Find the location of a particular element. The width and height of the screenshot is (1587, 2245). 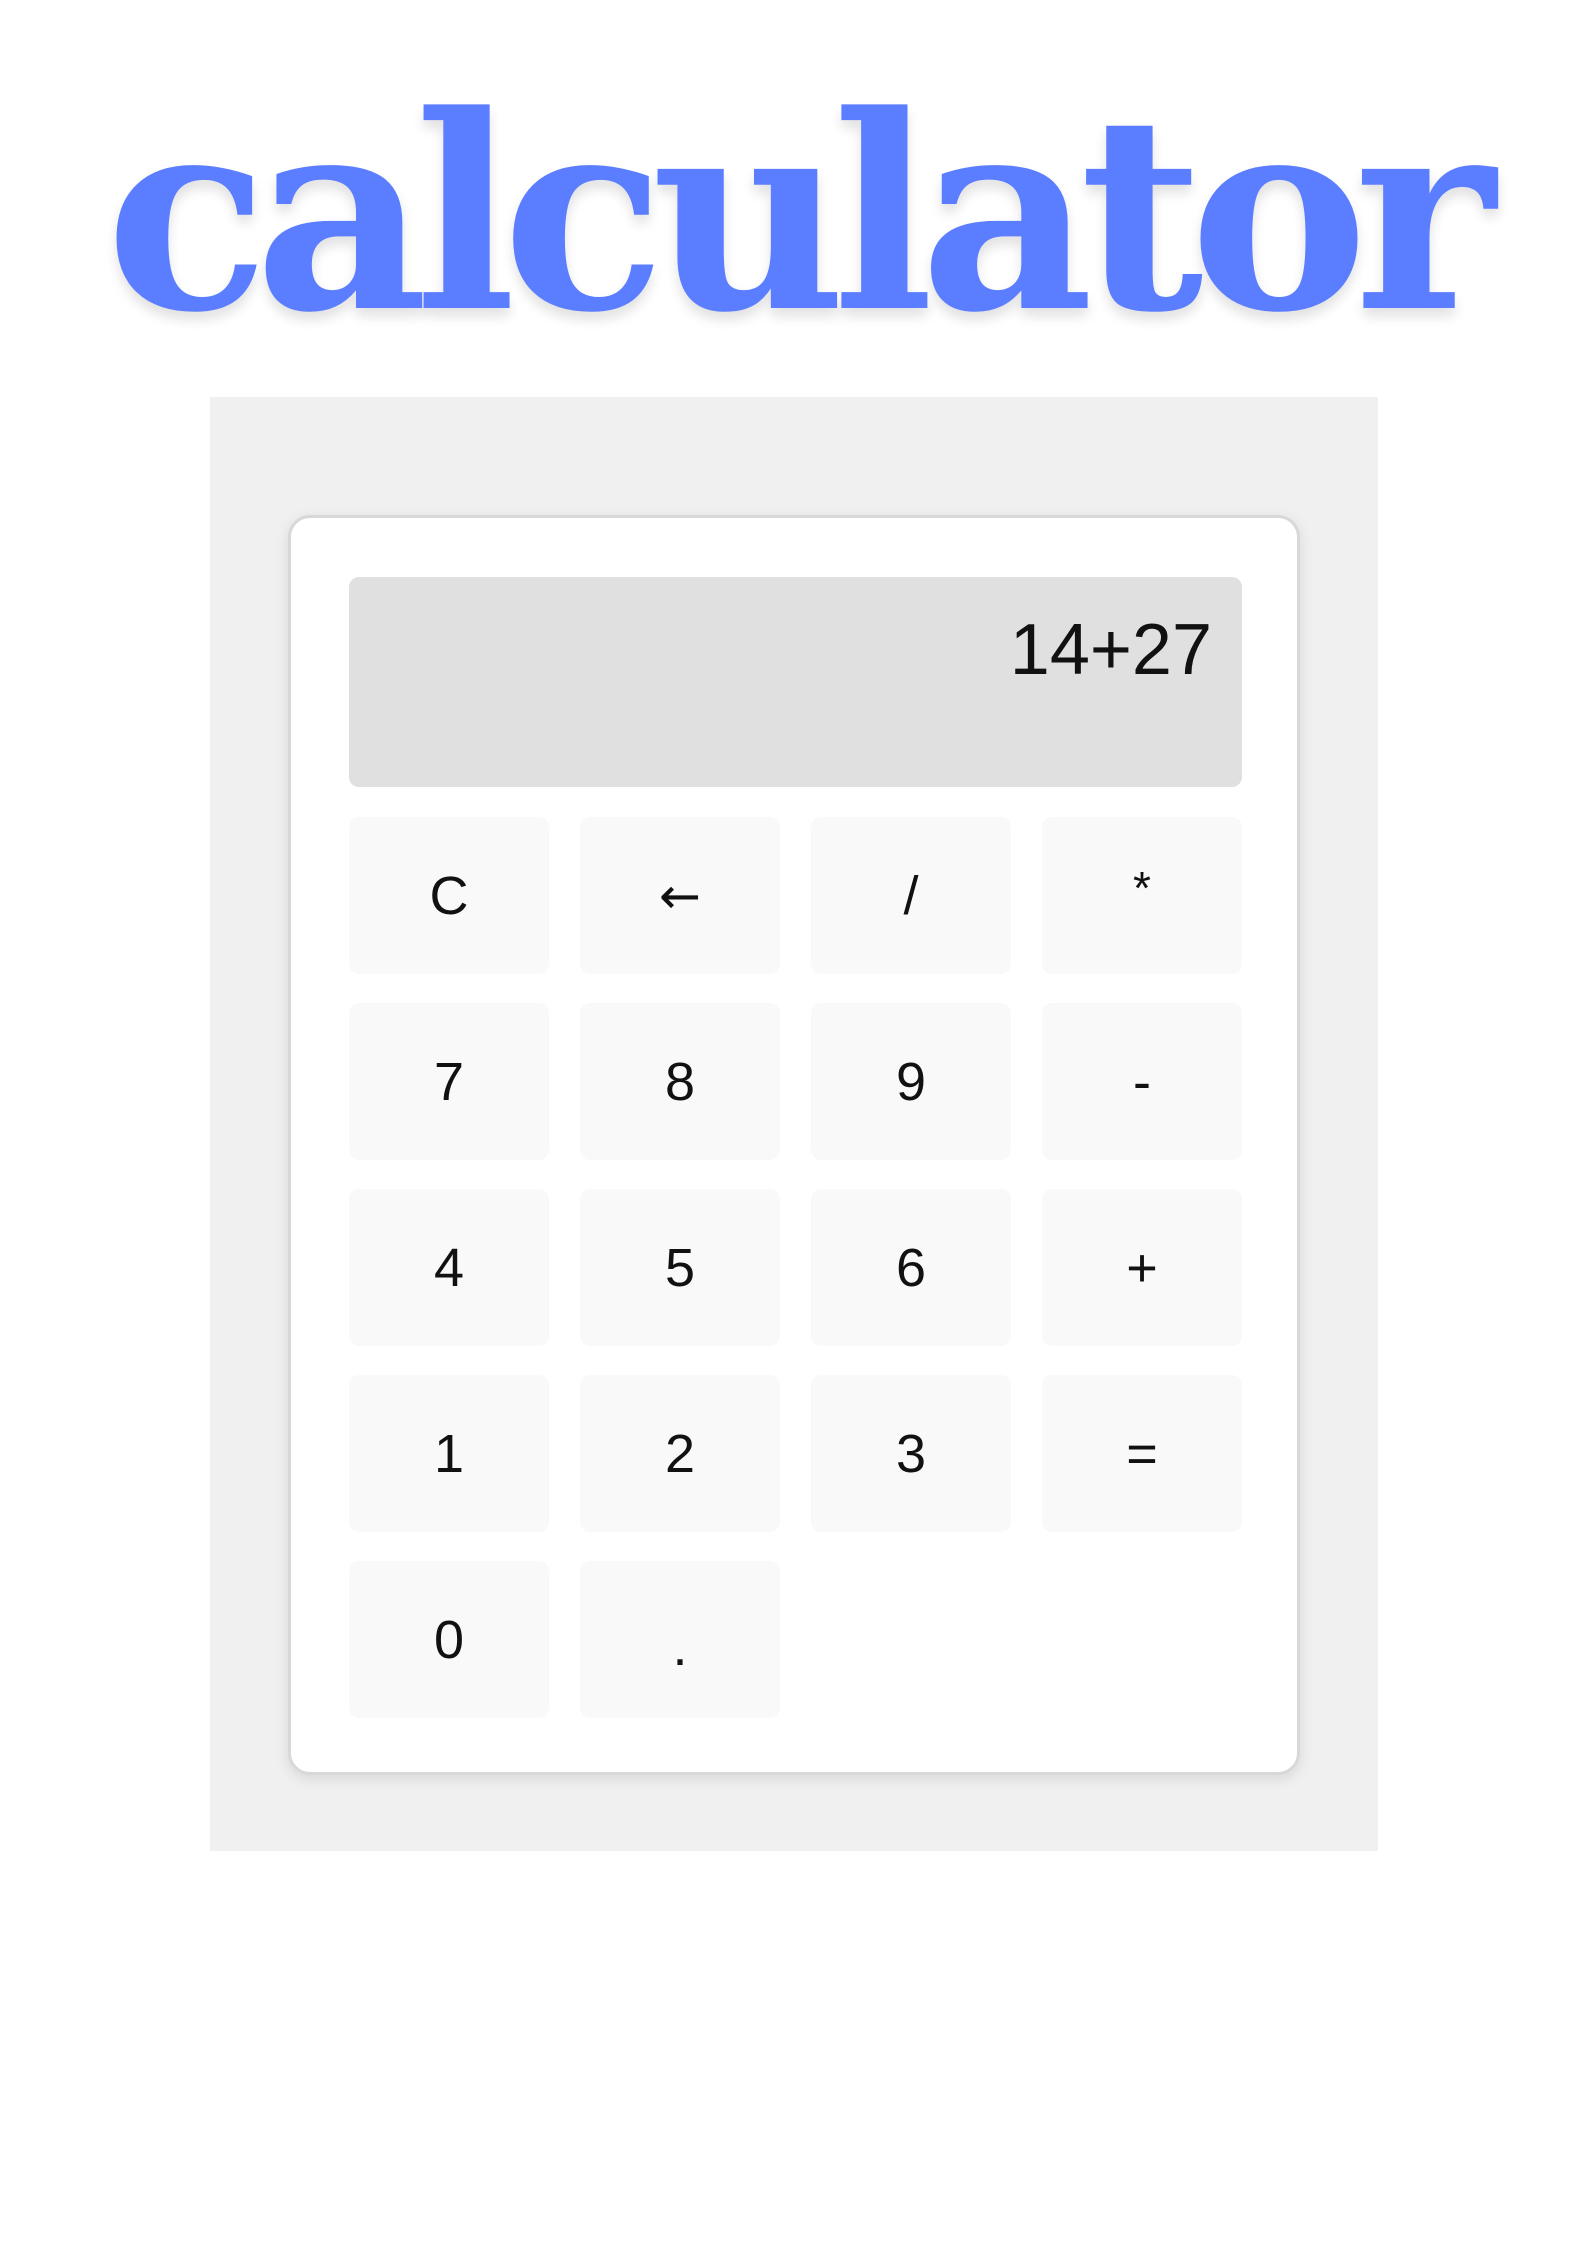

divide-key: / is located at coordinates (911, 895).